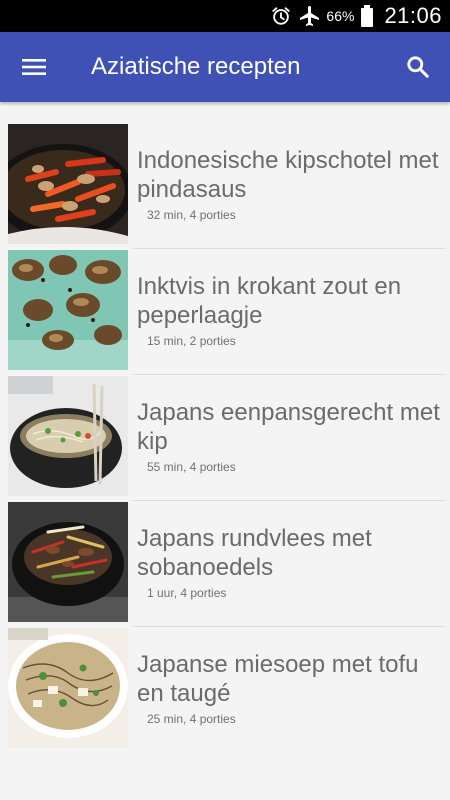 This screenshot has height=800, width=450. Describe the element at coordinates (191, 341) in the screenshot. I see `recipe-meta: 15 min, 2 porties` at that location.